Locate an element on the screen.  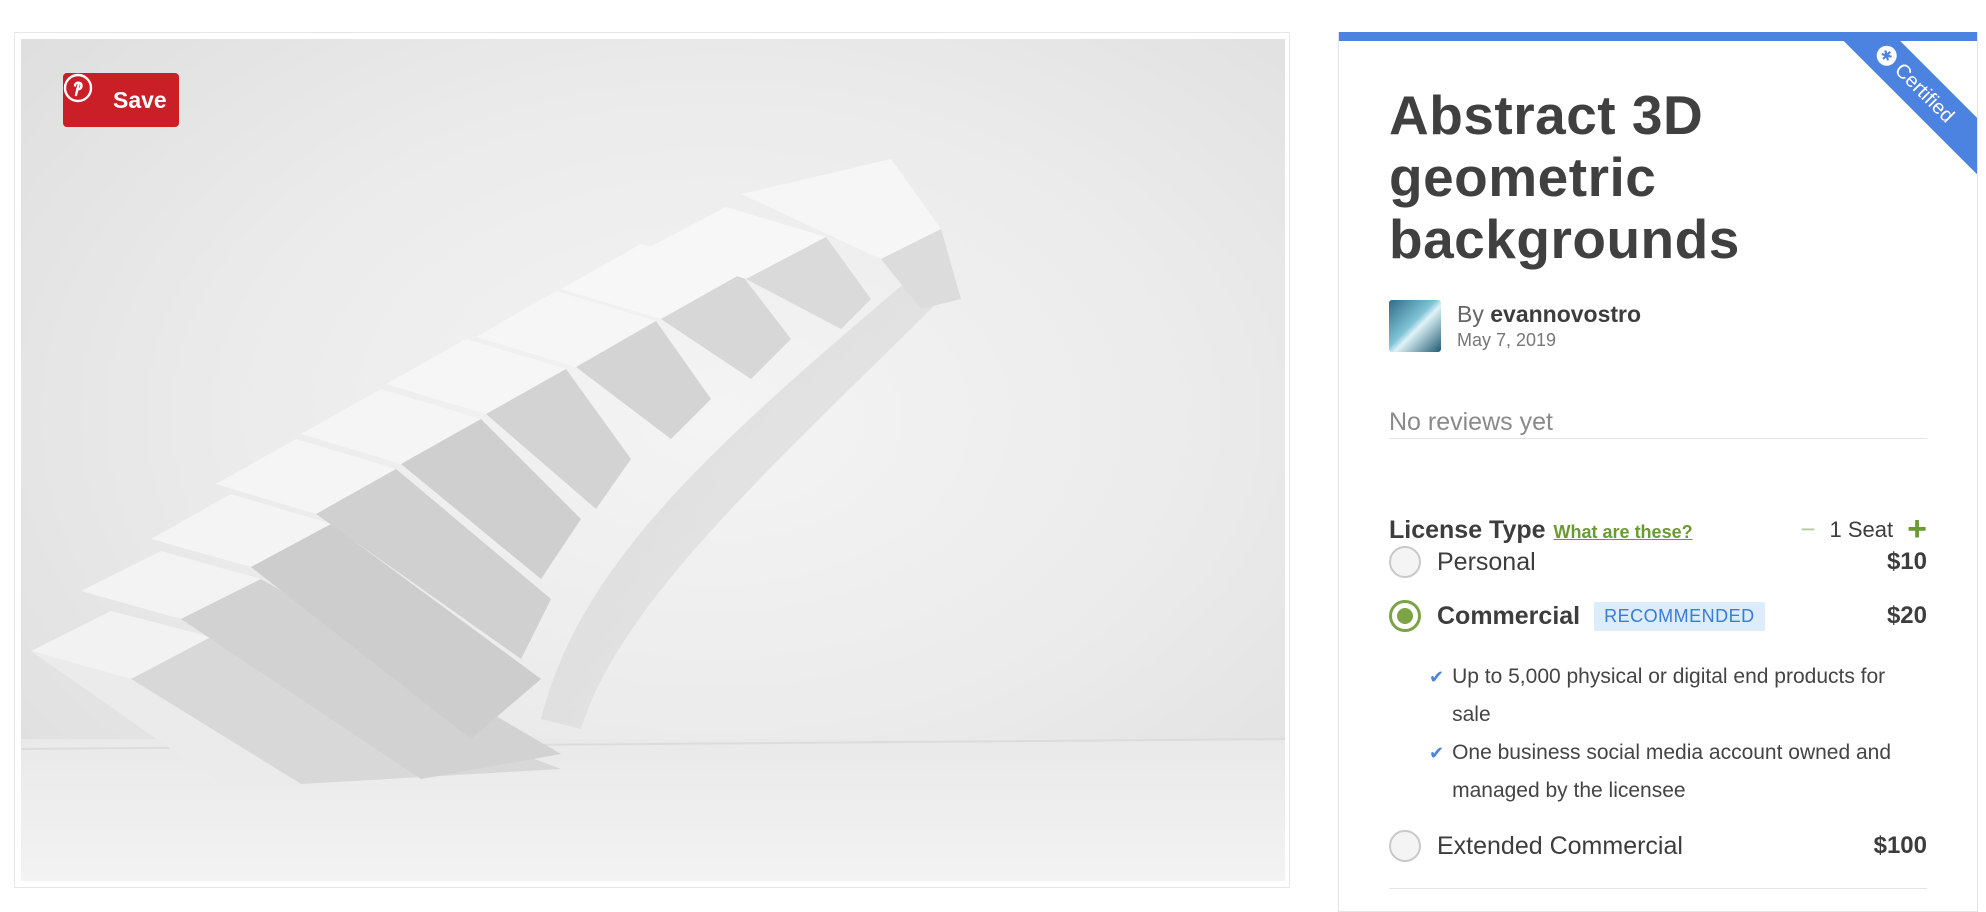
badge-icon: ✱ is located at coordinates (1886, 55).